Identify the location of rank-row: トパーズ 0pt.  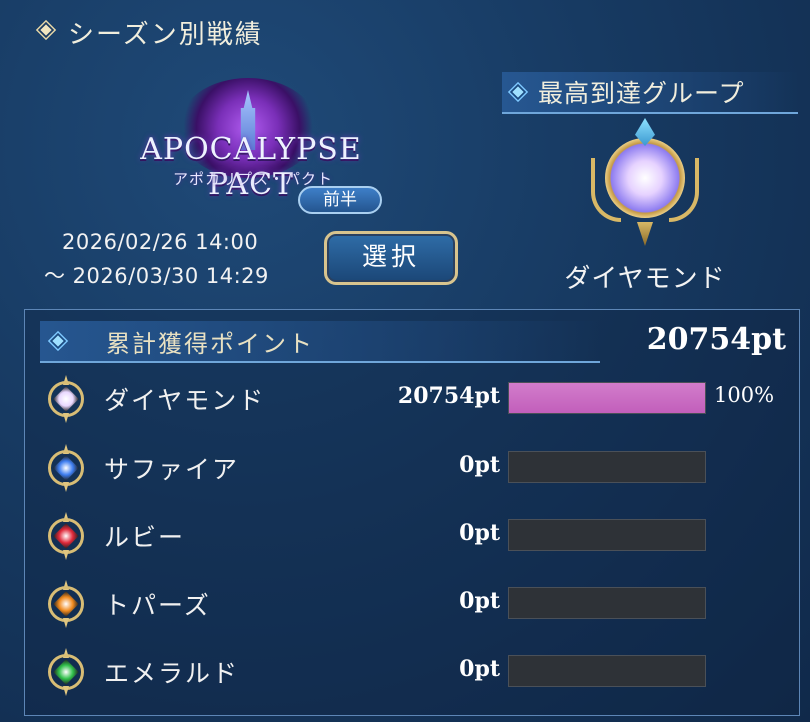
(415, 604).